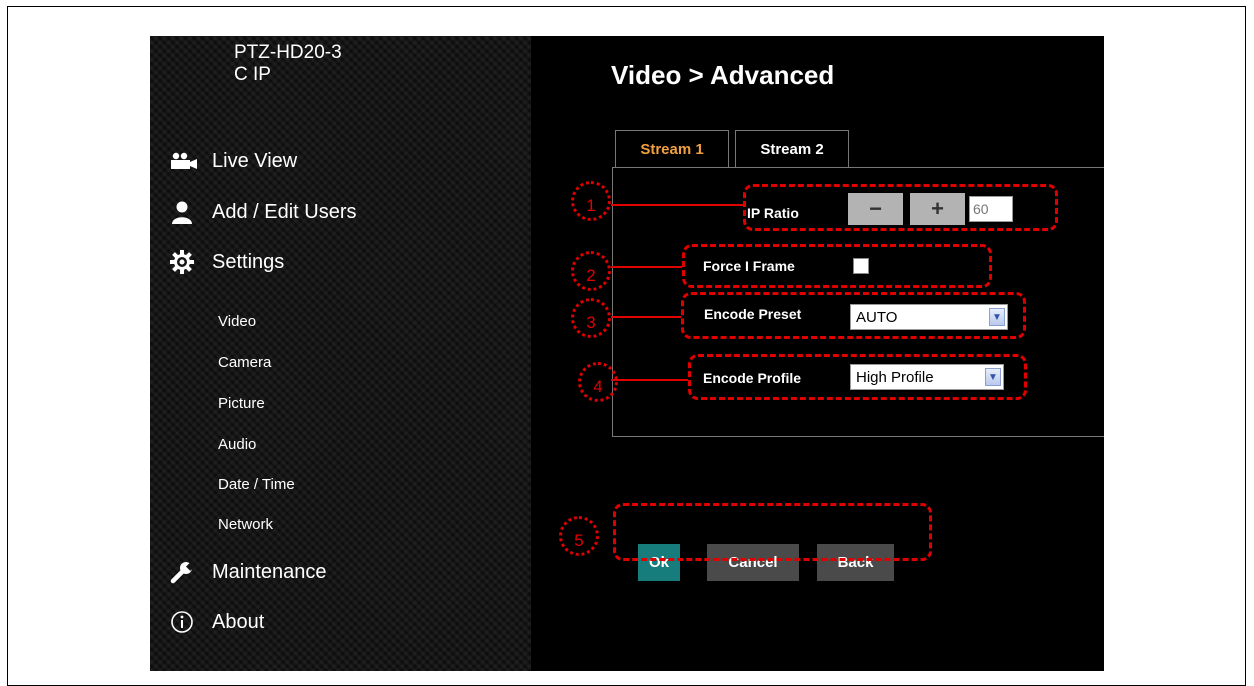 The width and height of the screenshot is (1254, 686). Describe the element at coordinates (185, 161) in the screenshot. I see `video-camera-icon` at that location.